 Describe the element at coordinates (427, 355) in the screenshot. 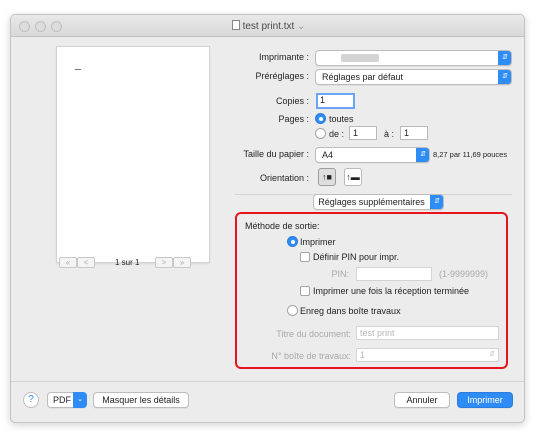

I see `job-box-select: 1 ⇵` at that location.